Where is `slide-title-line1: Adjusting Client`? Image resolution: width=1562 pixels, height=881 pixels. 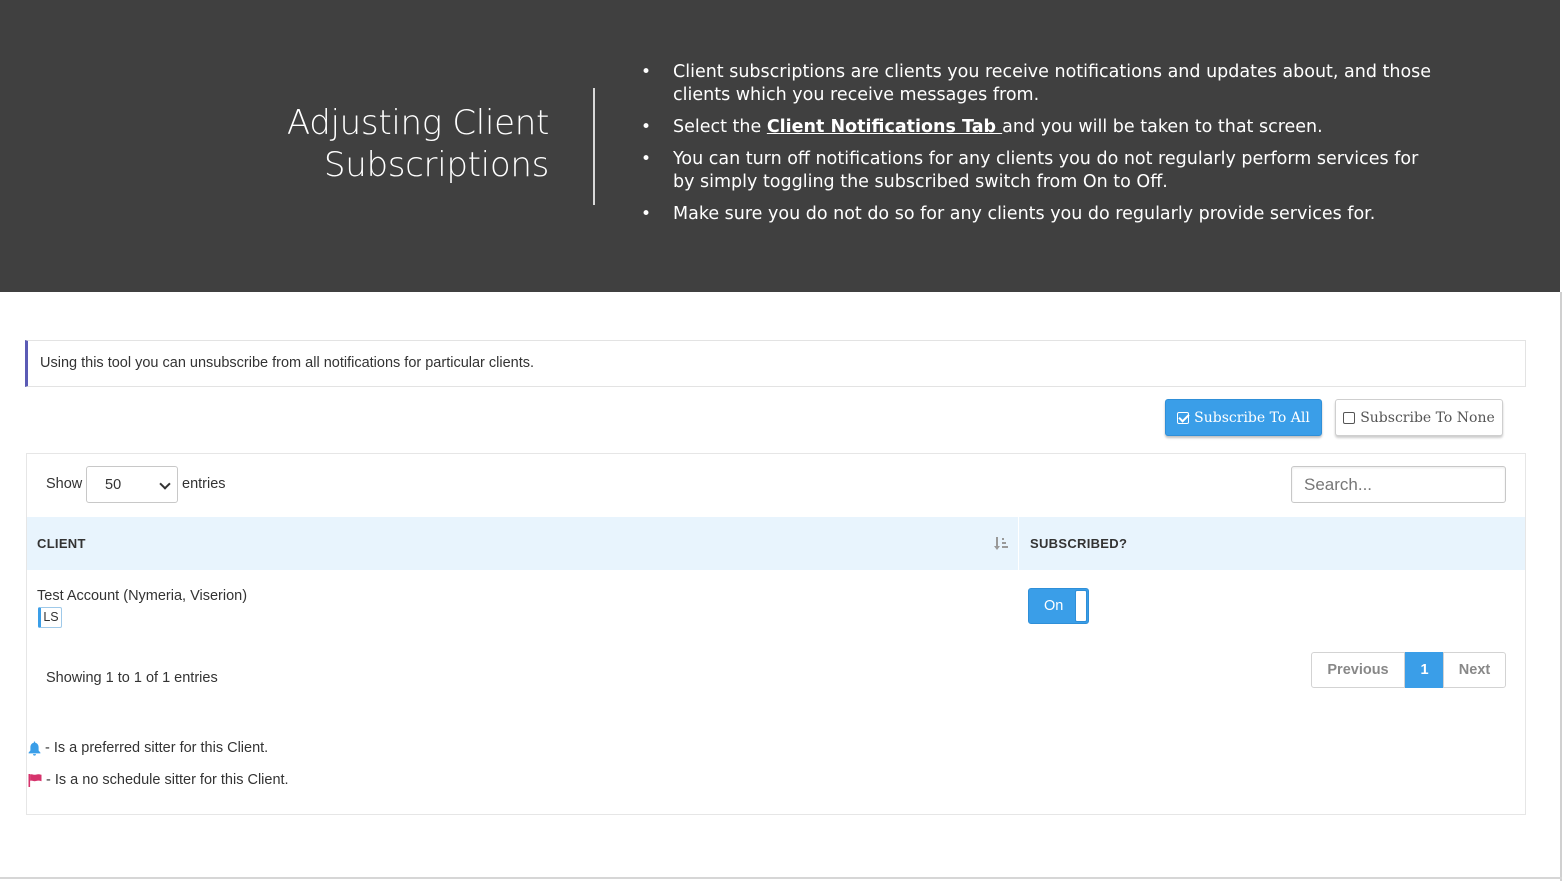
slide-title-line1: Adjusting Client is located at coordinates (417, 123).